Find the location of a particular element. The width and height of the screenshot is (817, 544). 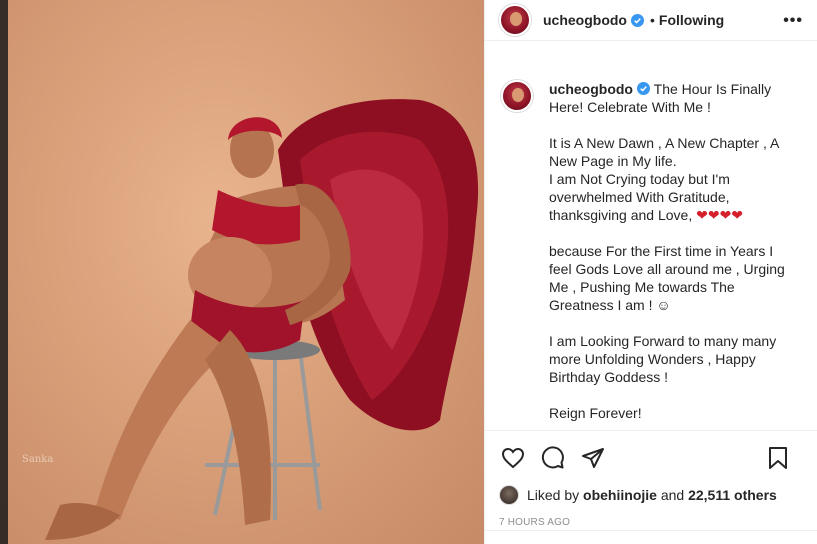

caption-paragraph: Reign Forever! is located at coordinates (595, 413).